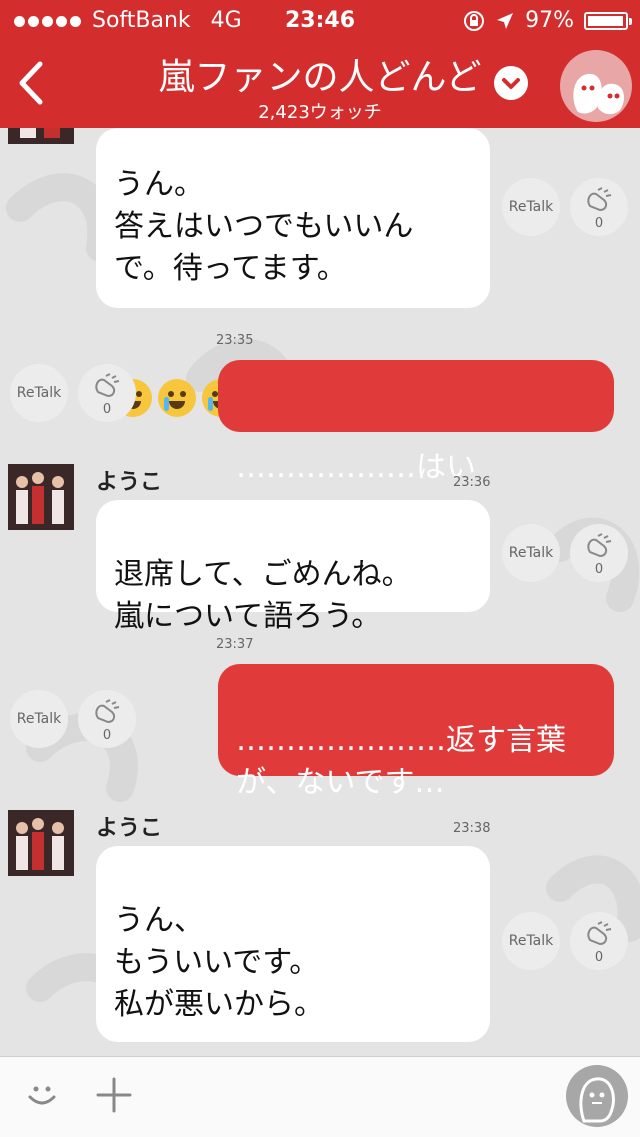  Describe the element at coordinates (263, 595) in the screenshot. I see `message-text: 退席して、ごめんね。 嵐について語ろう。` at that location.